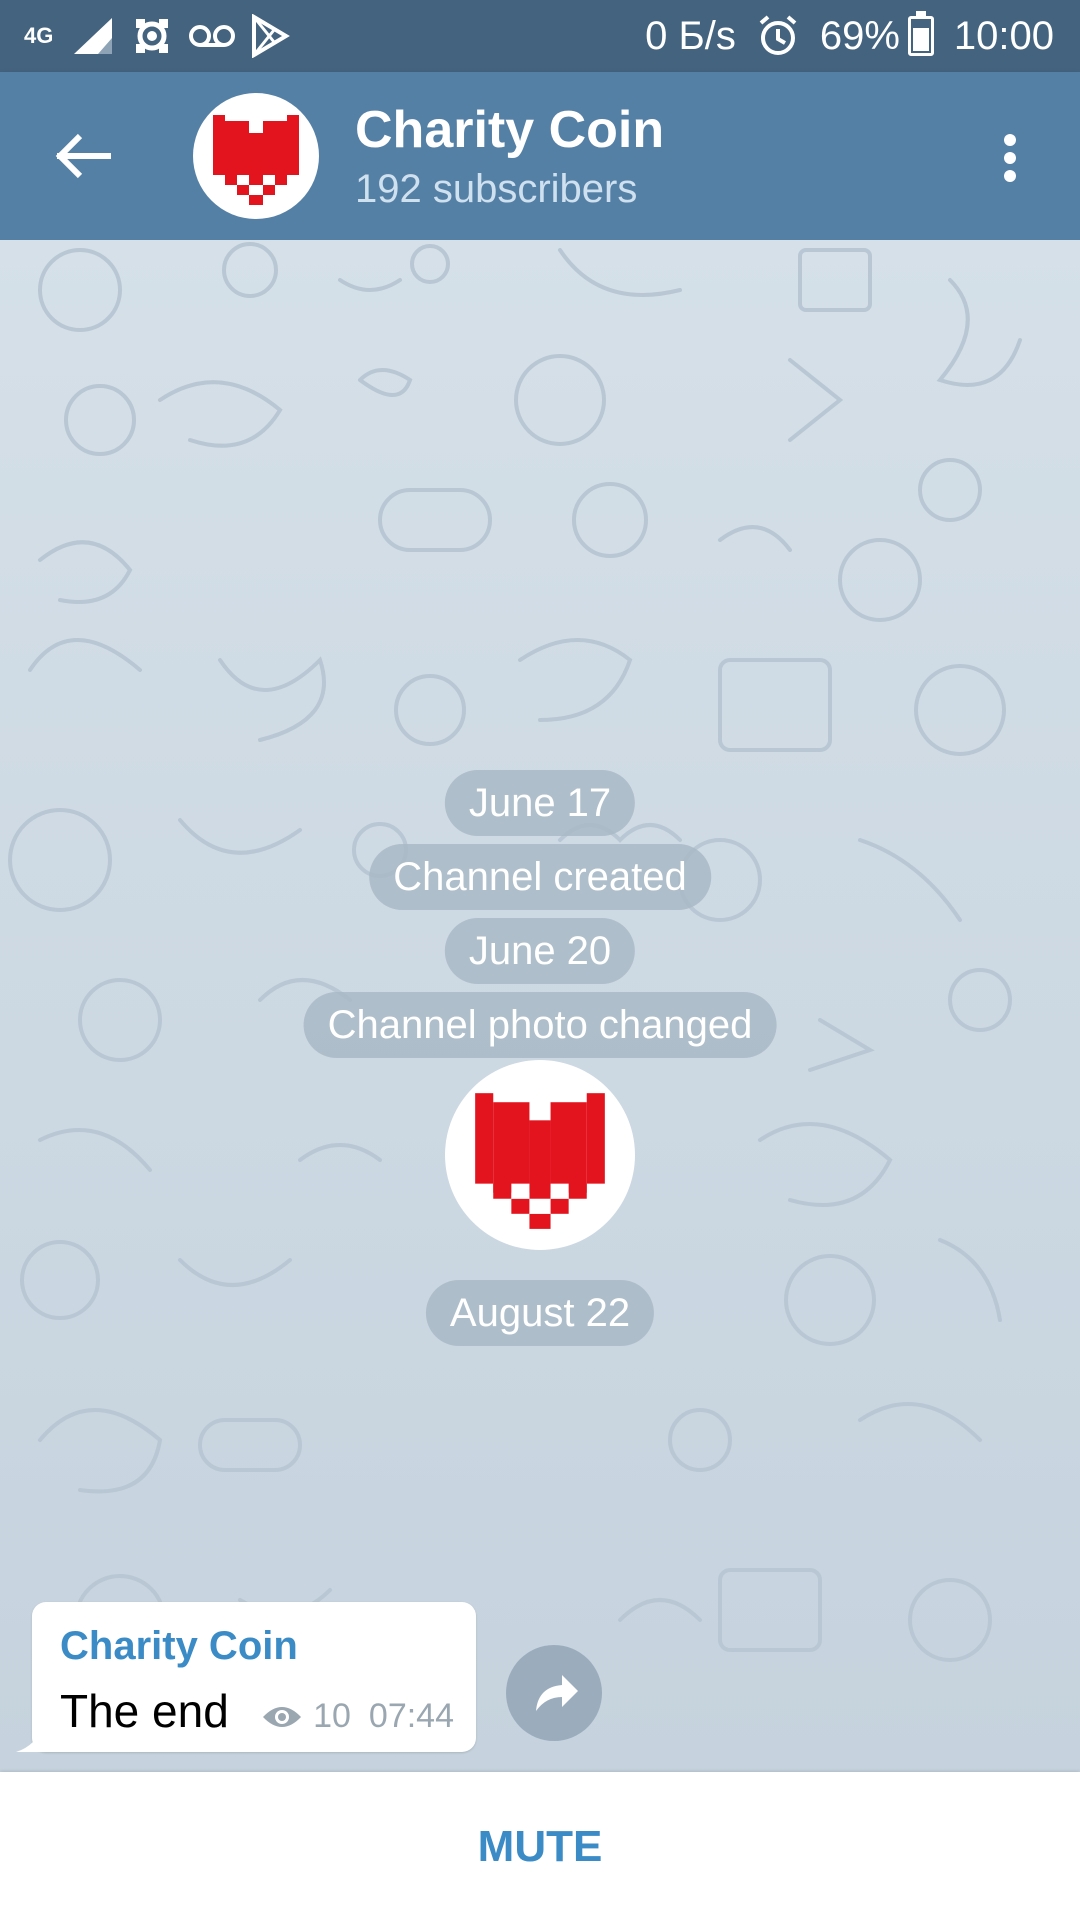 This screenshot has width=1080, height=1920. I want to click on views-eye-icon, so click(282, 1716).